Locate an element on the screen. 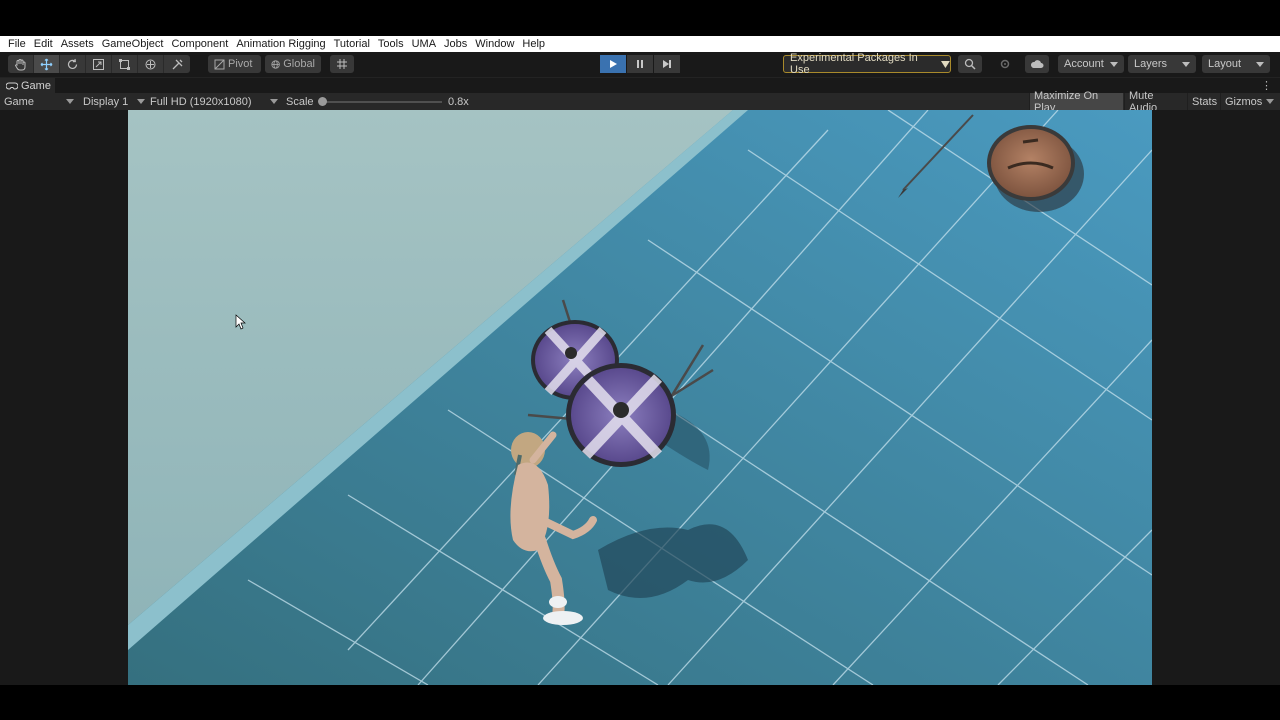 Image resolution: width=1280 pixels, height=720 pixels. gear-icon is located at coordinates (1005, 64).